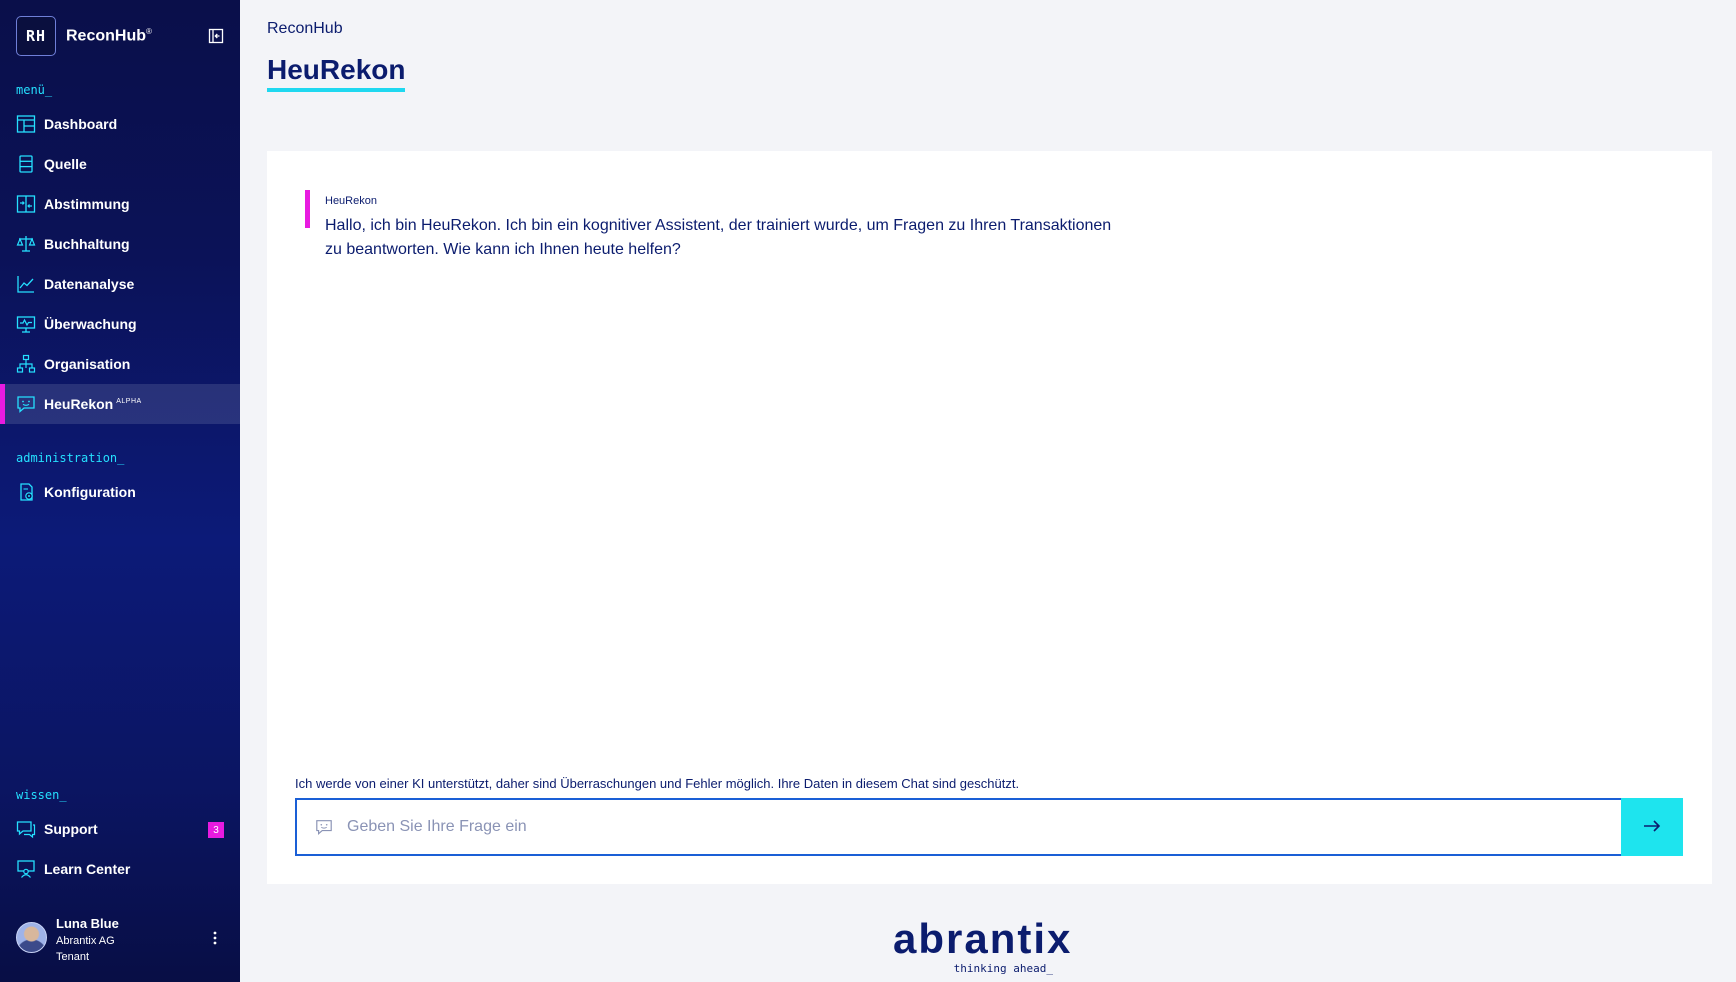  What do you see at coordinates (26, 164) in the screenshot?
I see `database-icon` at bounding box center [26, 164].